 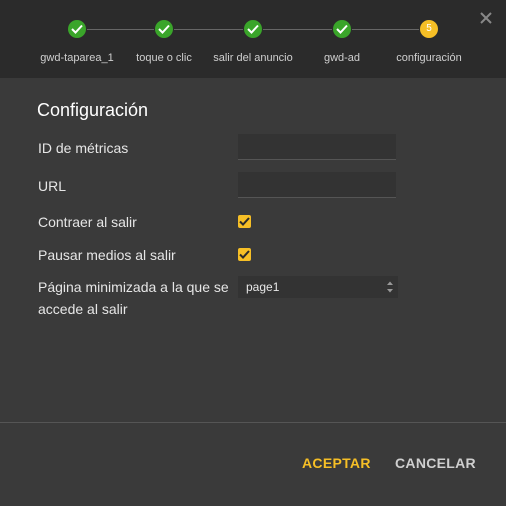 I want to click on step-salir-del-anuncio: salir del anuncio, so click(x=253, y=42).